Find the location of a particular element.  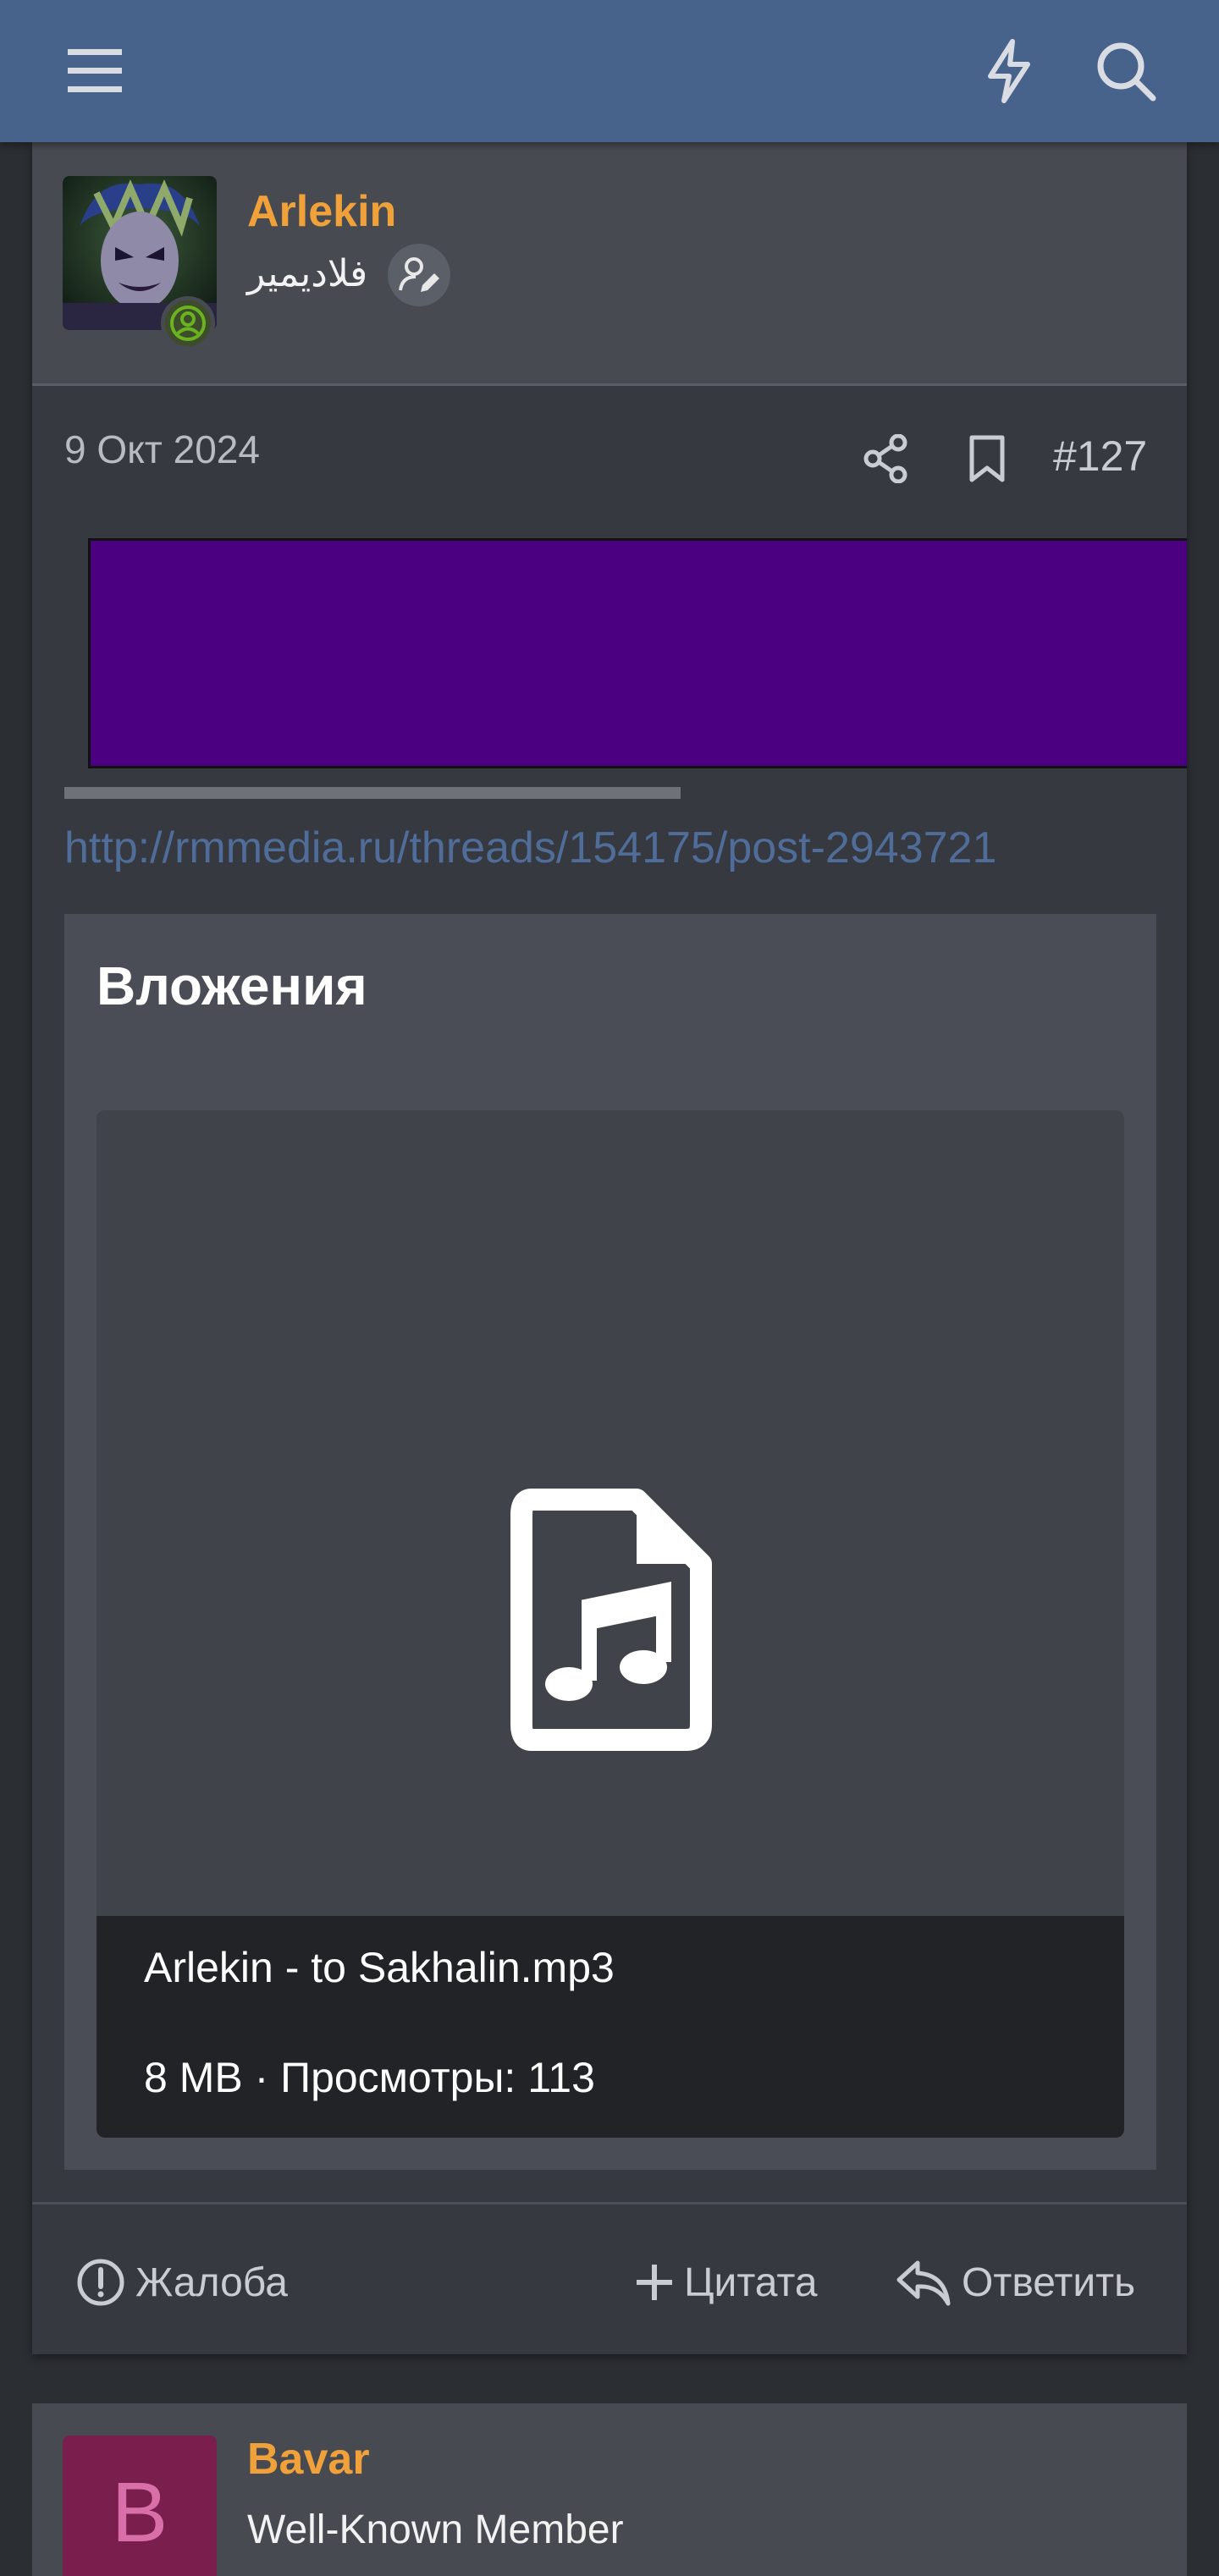

avatar: B is located at coordinates (140, 2506).